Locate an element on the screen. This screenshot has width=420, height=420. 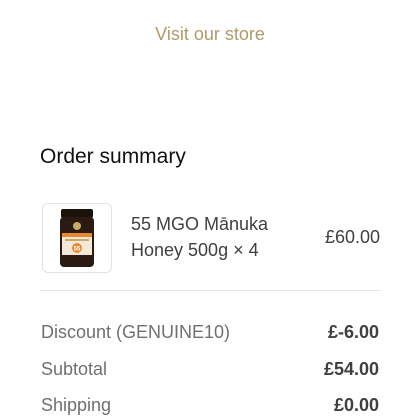
item-price: £60.00 is located at coordinates (352, 237).